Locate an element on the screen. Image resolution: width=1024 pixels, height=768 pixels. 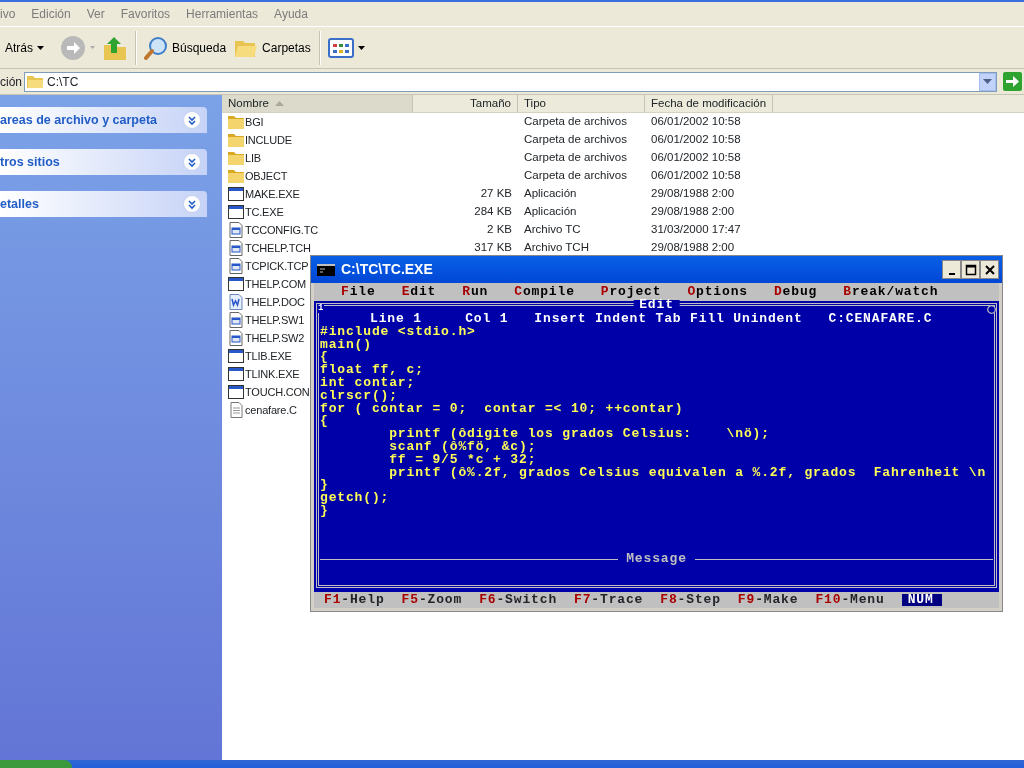
back-button: Atrás is located at coordinates (24, 47).